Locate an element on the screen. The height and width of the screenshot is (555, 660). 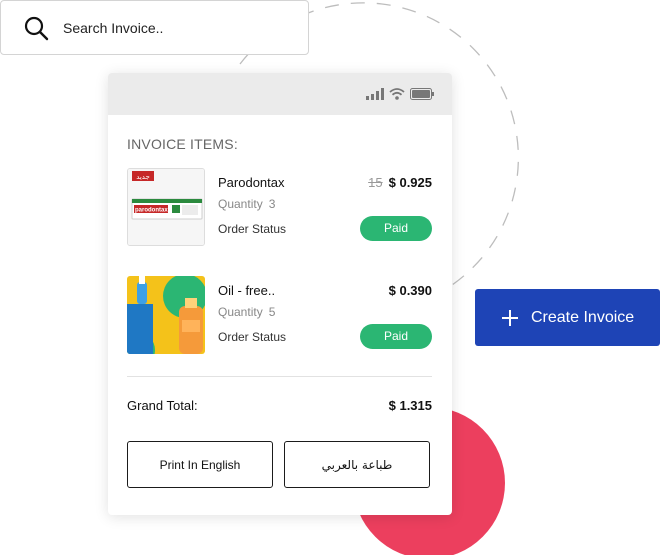
item-price-row: $ 0.390 is located at coordinates (410, 290).